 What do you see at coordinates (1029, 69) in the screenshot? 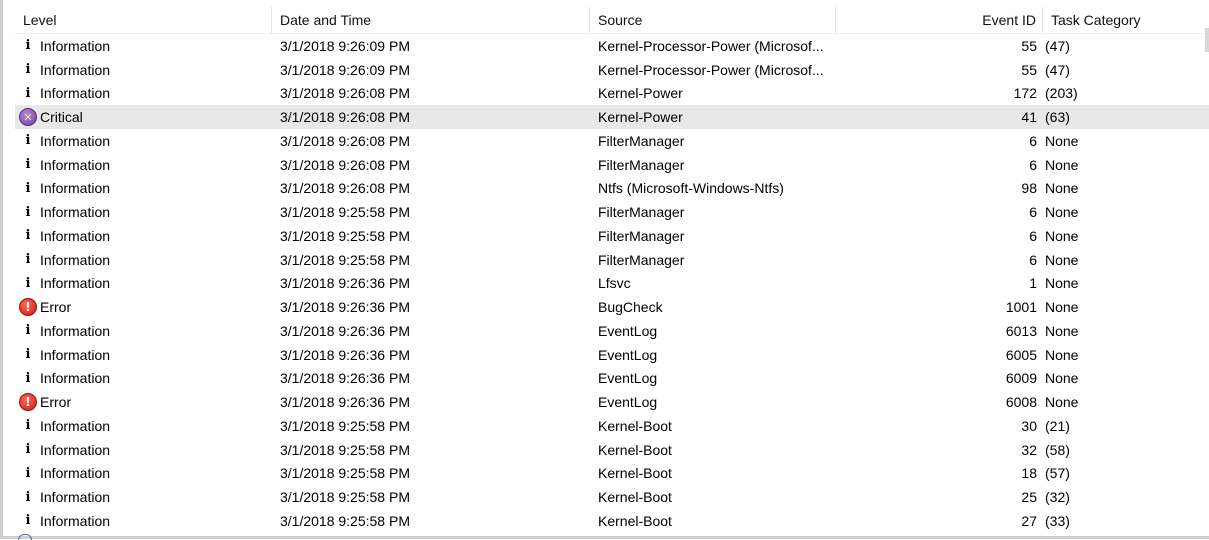
I see `event-id-cell: 55` at bounding box center [1029, 69].